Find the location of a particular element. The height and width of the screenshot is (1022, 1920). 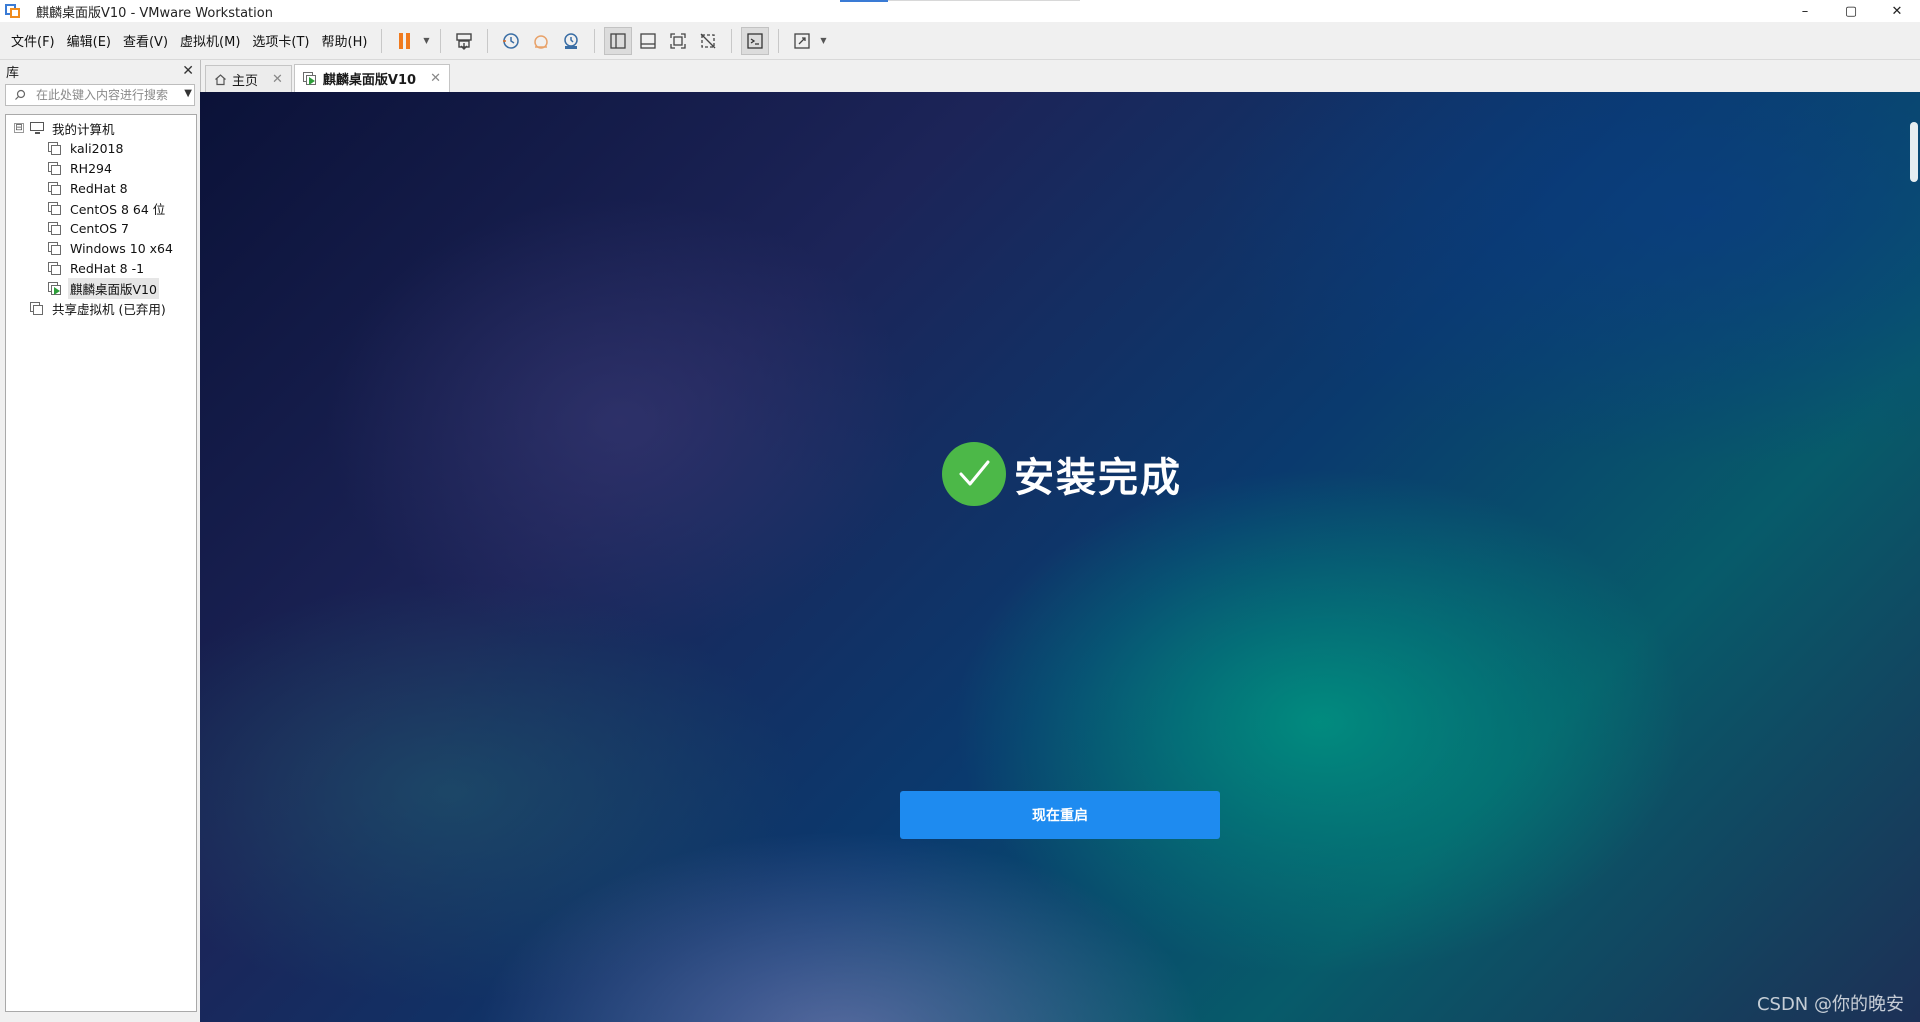

library-layout-icon is located at coordinates (618, 40).